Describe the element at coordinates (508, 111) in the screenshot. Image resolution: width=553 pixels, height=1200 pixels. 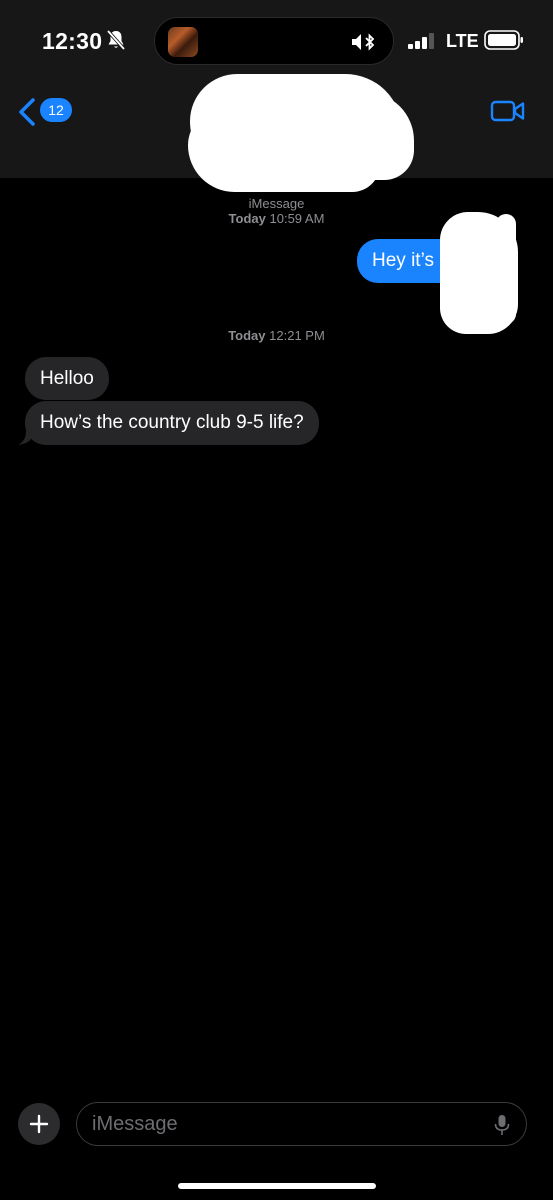
I see `facetime-video-icon` at that location.